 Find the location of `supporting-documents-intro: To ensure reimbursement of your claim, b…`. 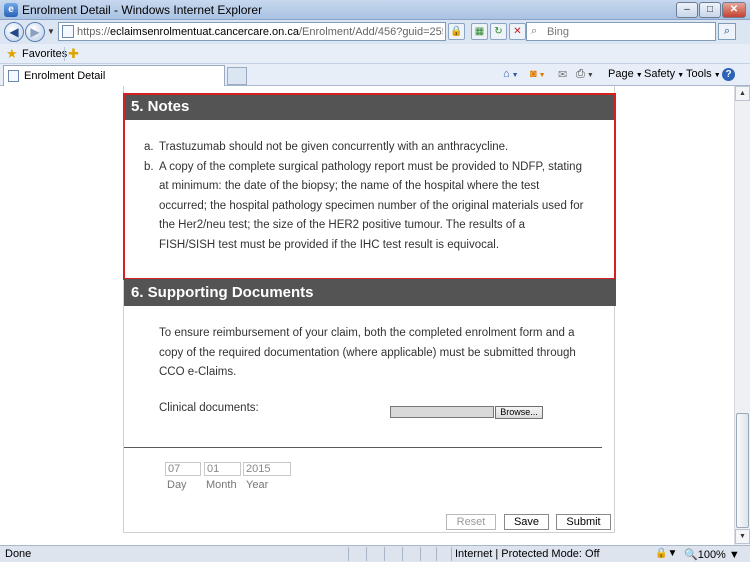

supporting-documents-intro: To ensure reimbursement of your claim, b… is located at coordinates (367, 352).